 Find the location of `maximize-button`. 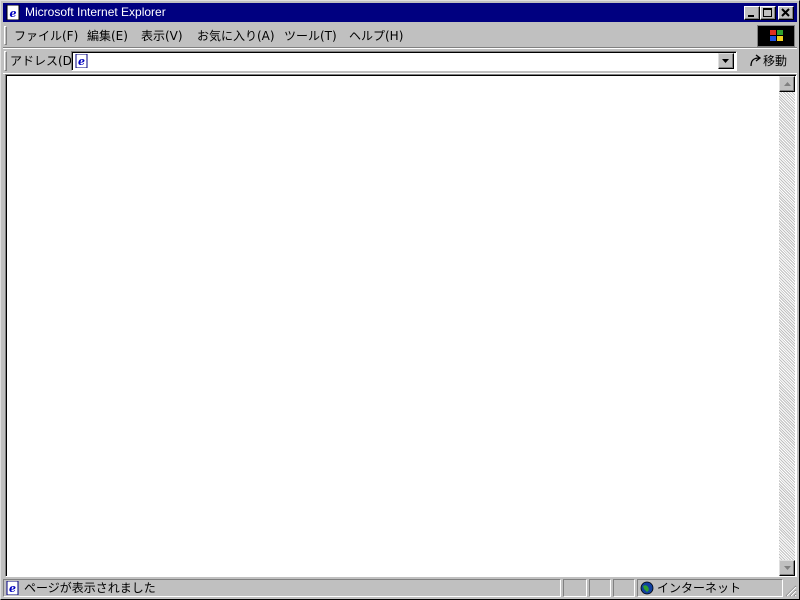

maximize-button is located at coordinates (768, 13).